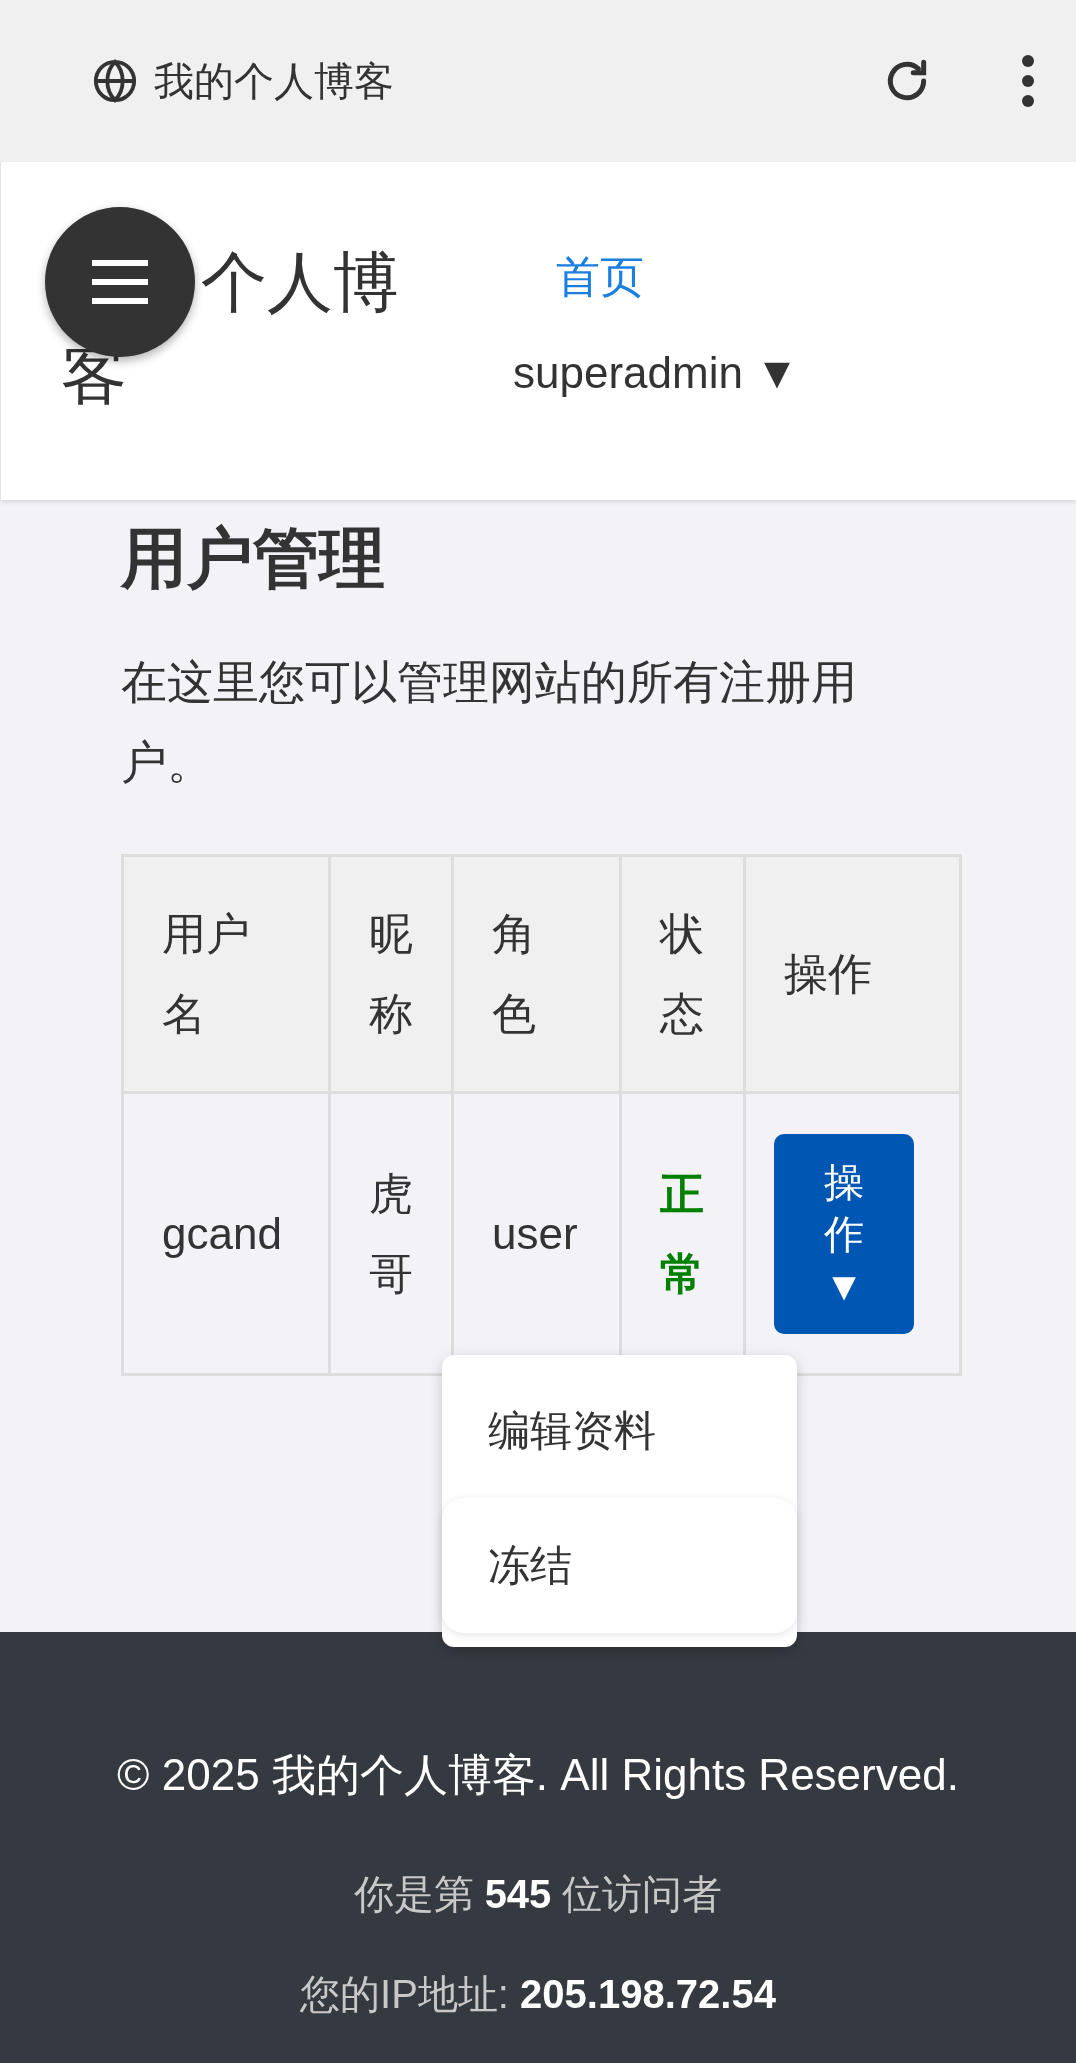 The height and width of the screenshot is (2063, 1076). I want to click on home-link: 首页, so click(677, 277).